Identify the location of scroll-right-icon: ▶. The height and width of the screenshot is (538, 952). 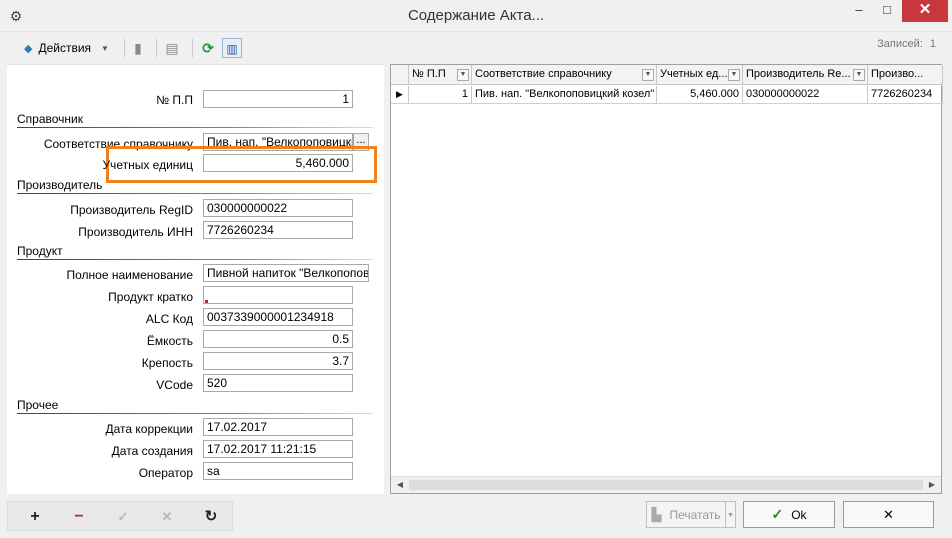
(932, 485).